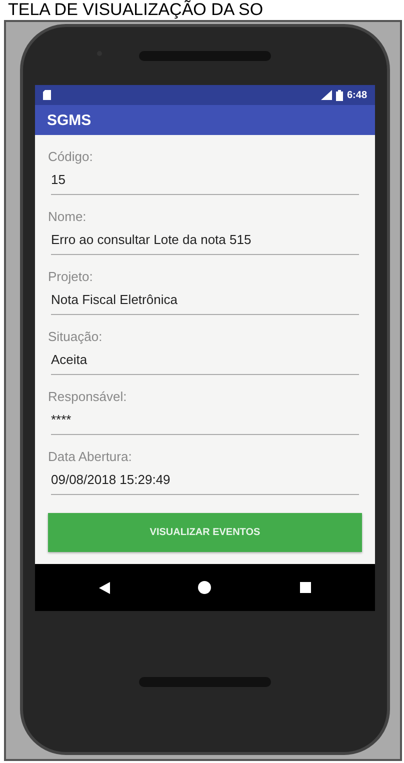  Describe the element at coordinates (205, 303) in the screenshot. I see `text-field: Nota Fiscal Eletrônica` at that location.